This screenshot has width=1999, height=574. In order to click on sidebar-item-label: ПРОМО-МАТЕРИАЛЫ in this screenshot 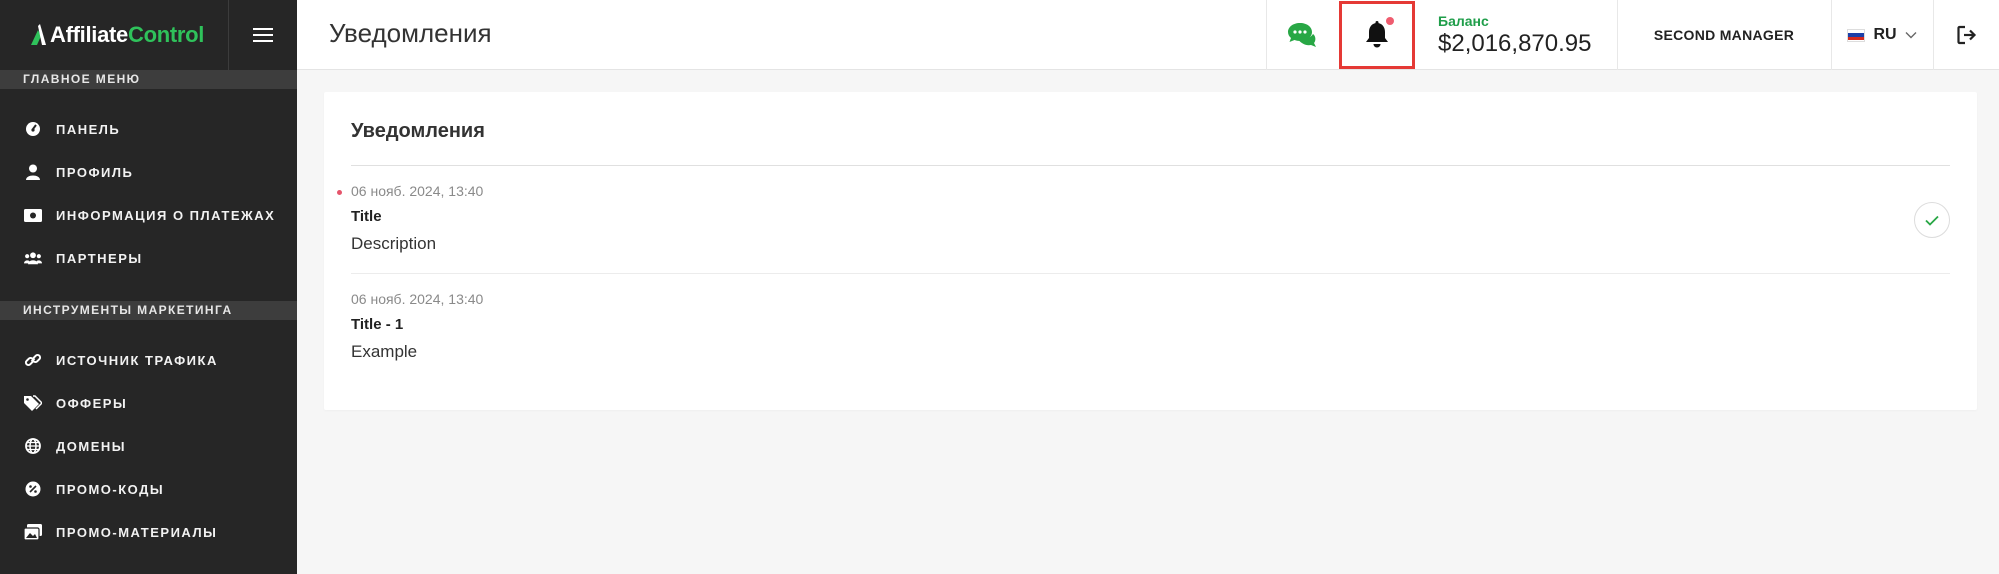, I will do `click(137, 532)`.